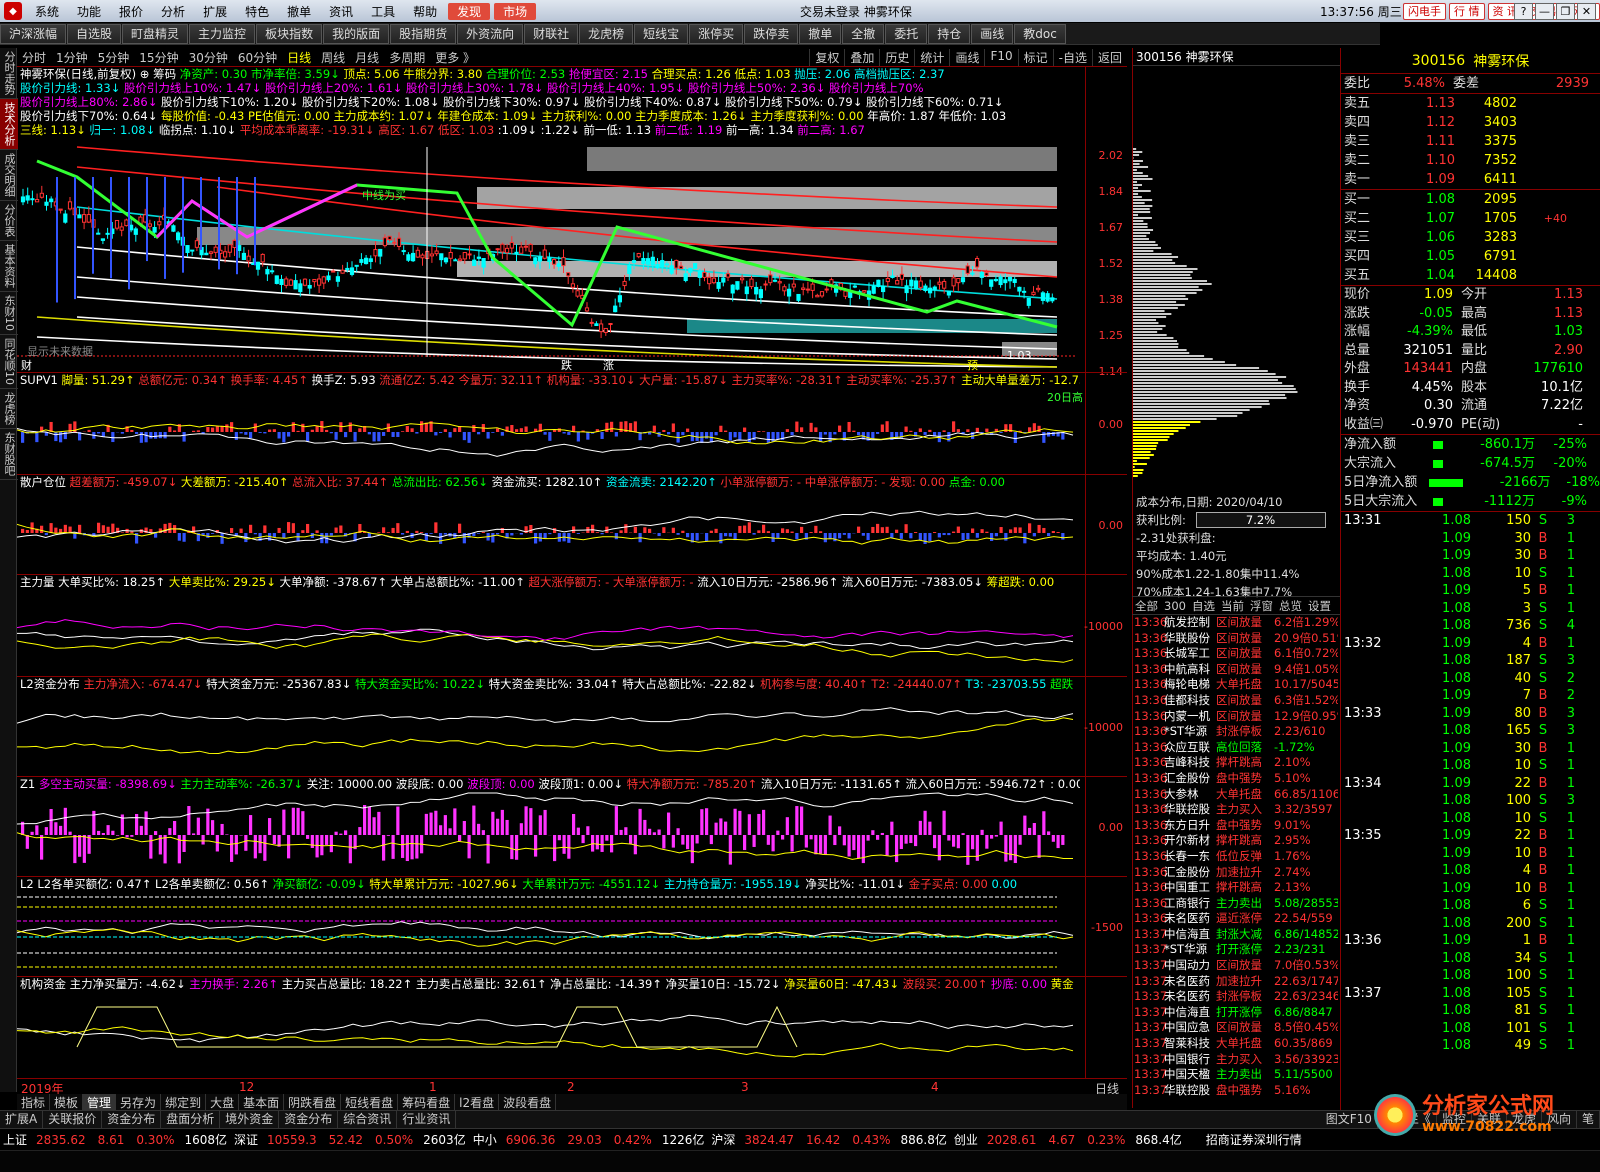 This screenshot has width=1600, height=1172. I want to click on ticker-row: 13:36 汇金股份 加速拉升 2.74%, so click(1236, 873).